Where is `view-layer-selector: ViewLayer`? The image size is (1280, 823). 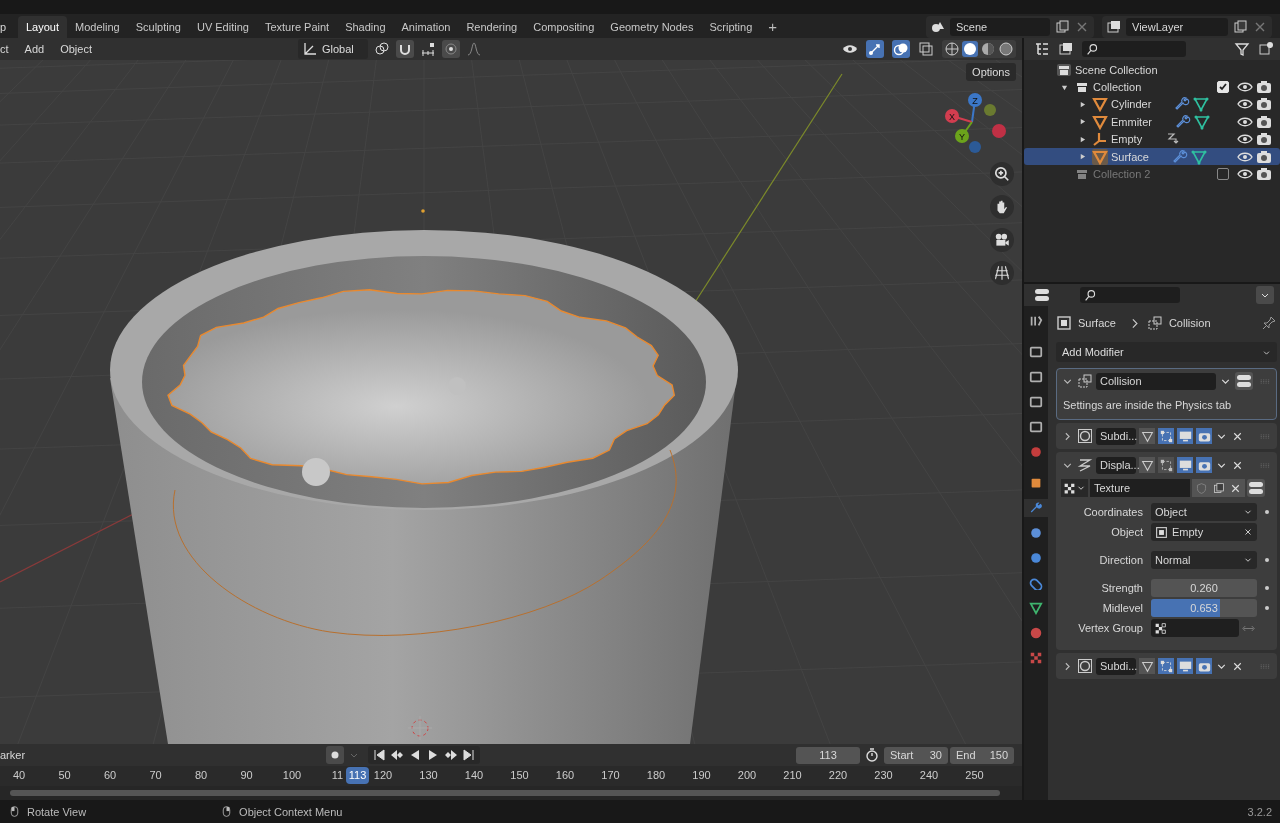
view-layer-selector: ViewLayer is located at coordinates (1187, 26).